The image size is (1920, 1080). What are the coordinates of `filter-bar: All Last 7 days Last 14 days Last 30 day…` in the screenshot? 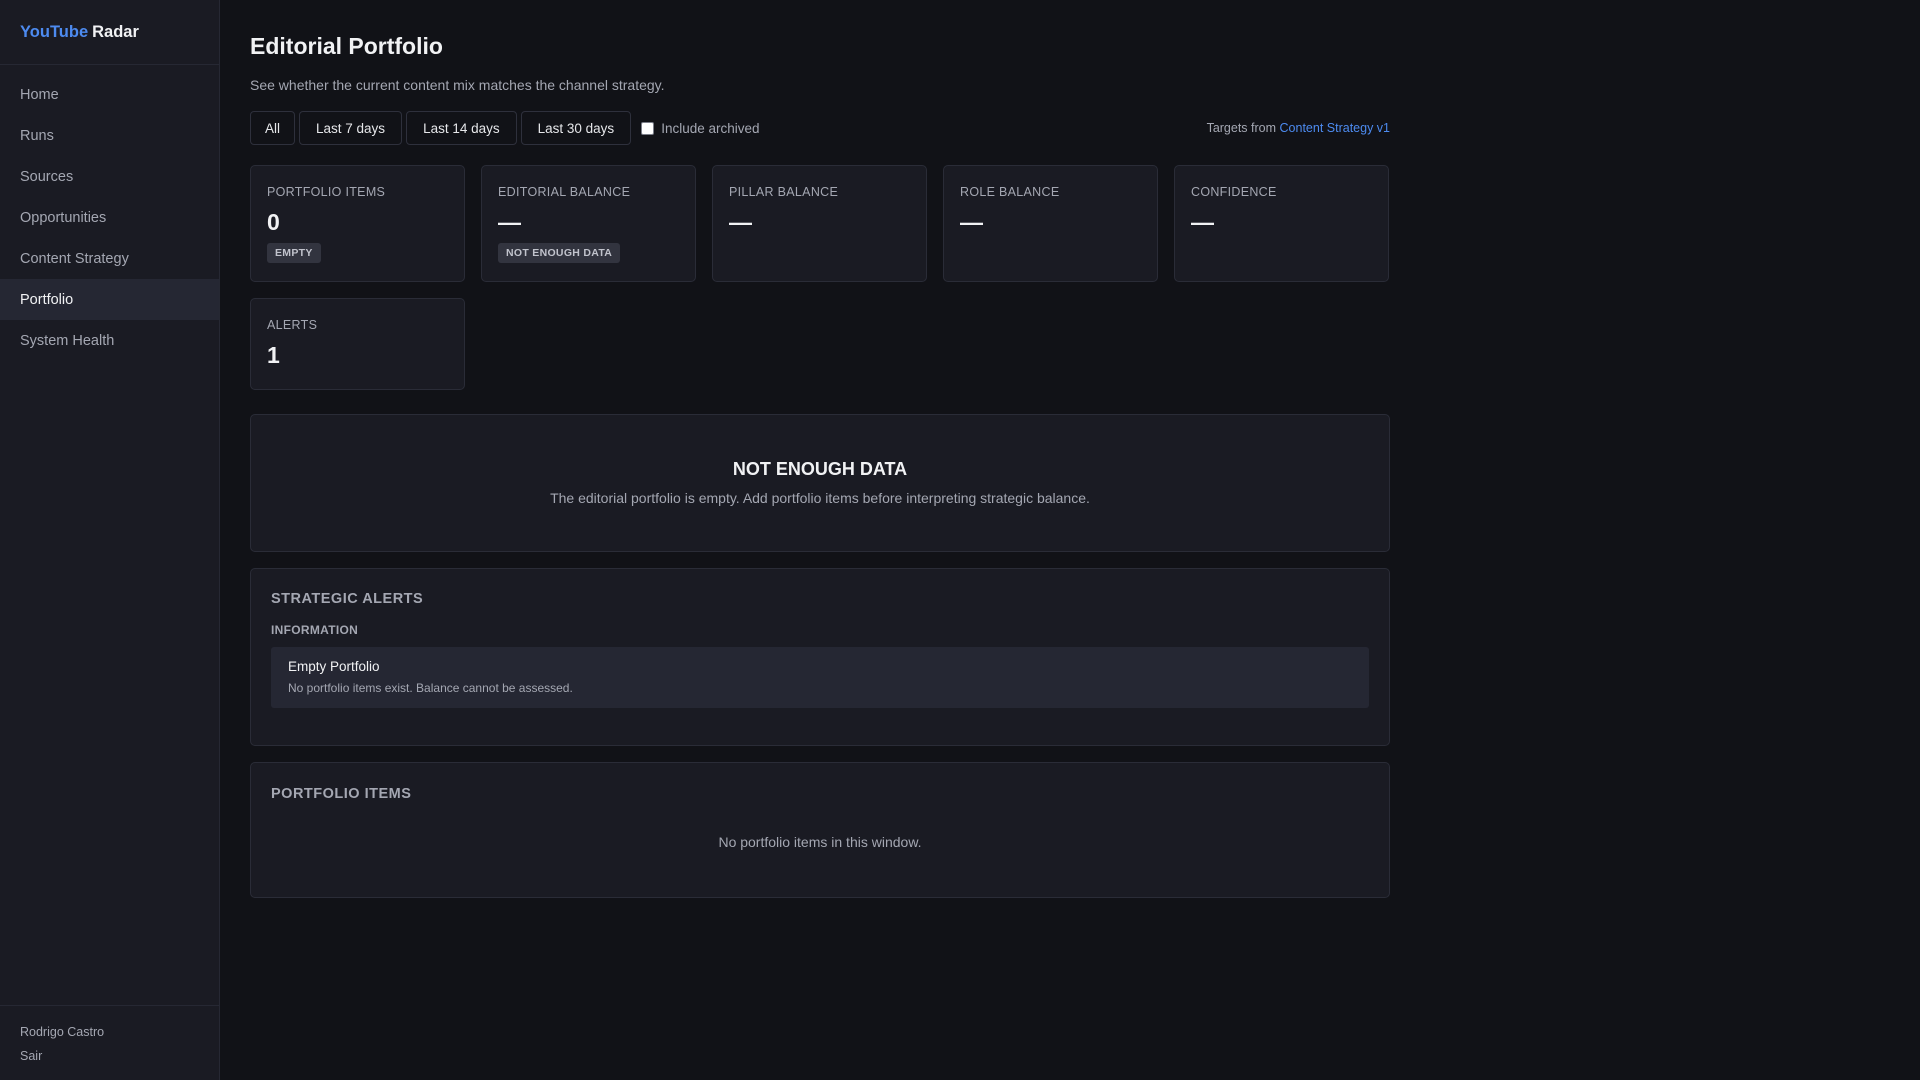 It's located at (820, 128).